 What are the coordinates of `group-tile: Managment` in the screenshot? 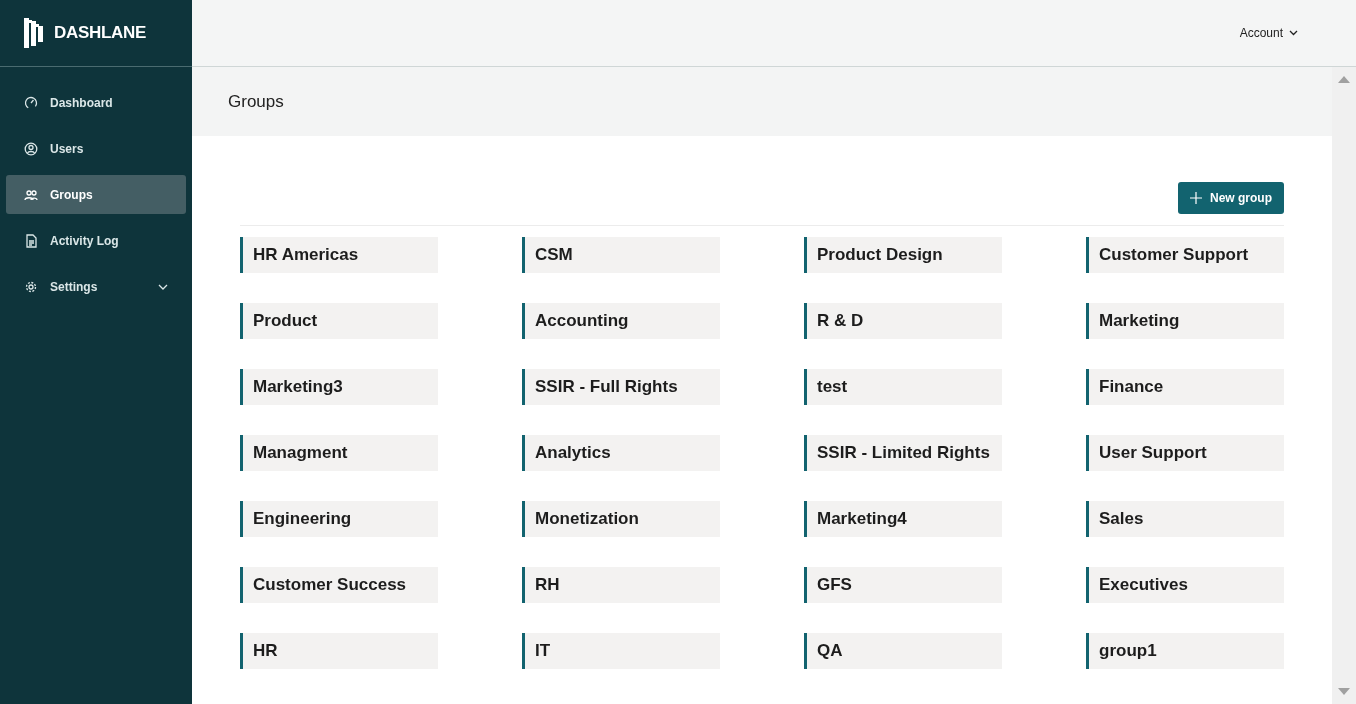 It's located at (339, 453).